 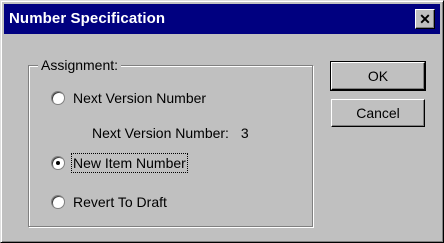 What do you see at coordinates (120, 202) in the screenshot?
I see `radio-label-revert-to-draft: Revert To Draft` at bounding box center [120, 202].